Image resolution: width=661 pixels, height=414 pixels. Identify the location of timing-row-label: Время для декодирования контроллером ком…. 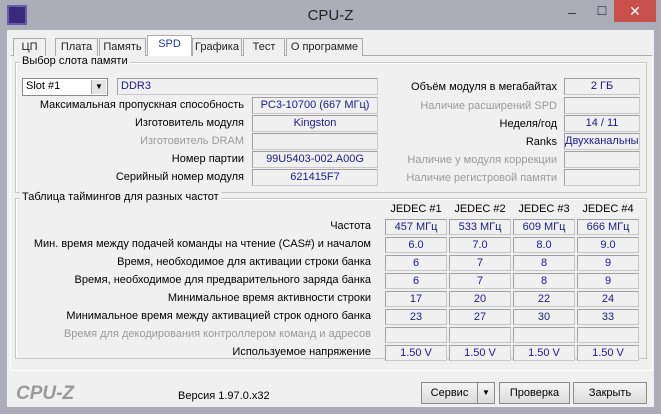
(217, 334).